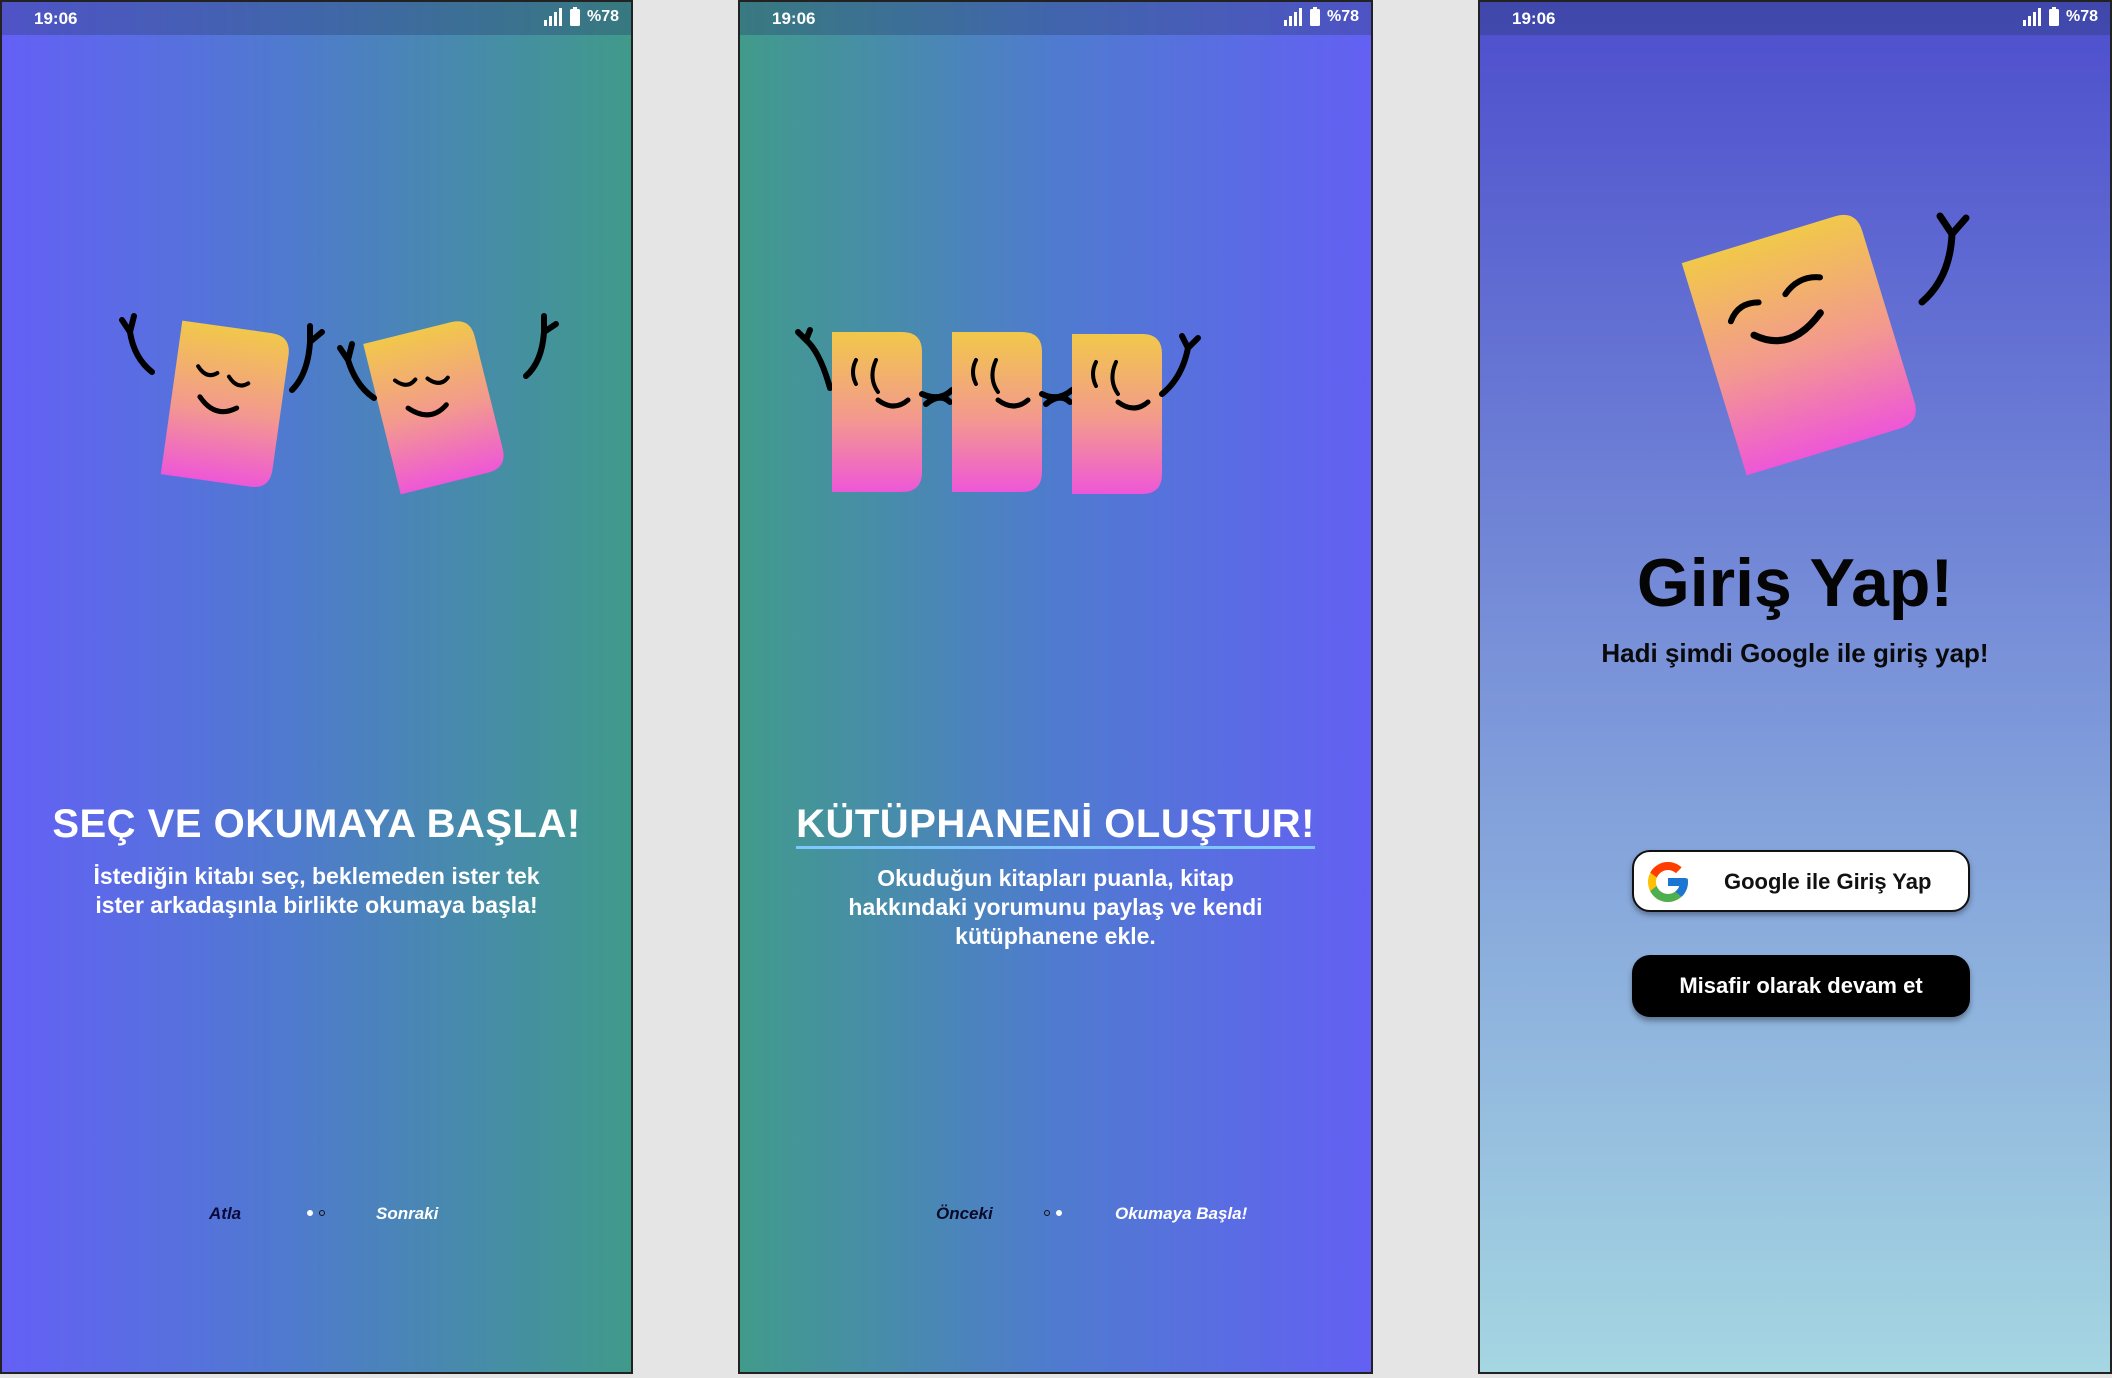  I want to click on previous-button: Önceki, so click(964, 1214).